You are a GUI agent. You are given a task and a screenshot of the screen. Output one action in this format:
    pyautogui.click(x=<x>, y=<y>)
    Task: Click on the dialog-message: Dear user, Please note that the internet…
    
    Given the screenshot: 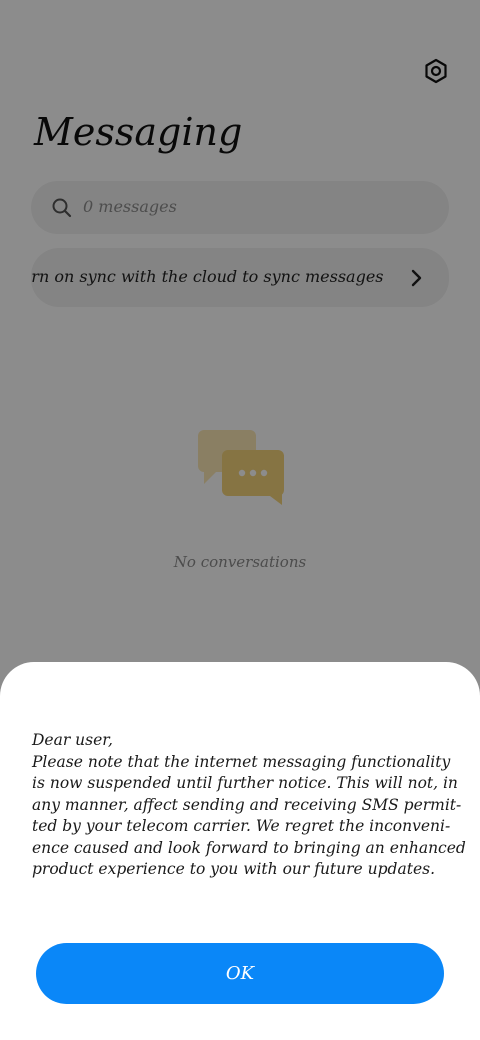 What is the action you would take?
    pyautogui.click(x=250, y=805)
    